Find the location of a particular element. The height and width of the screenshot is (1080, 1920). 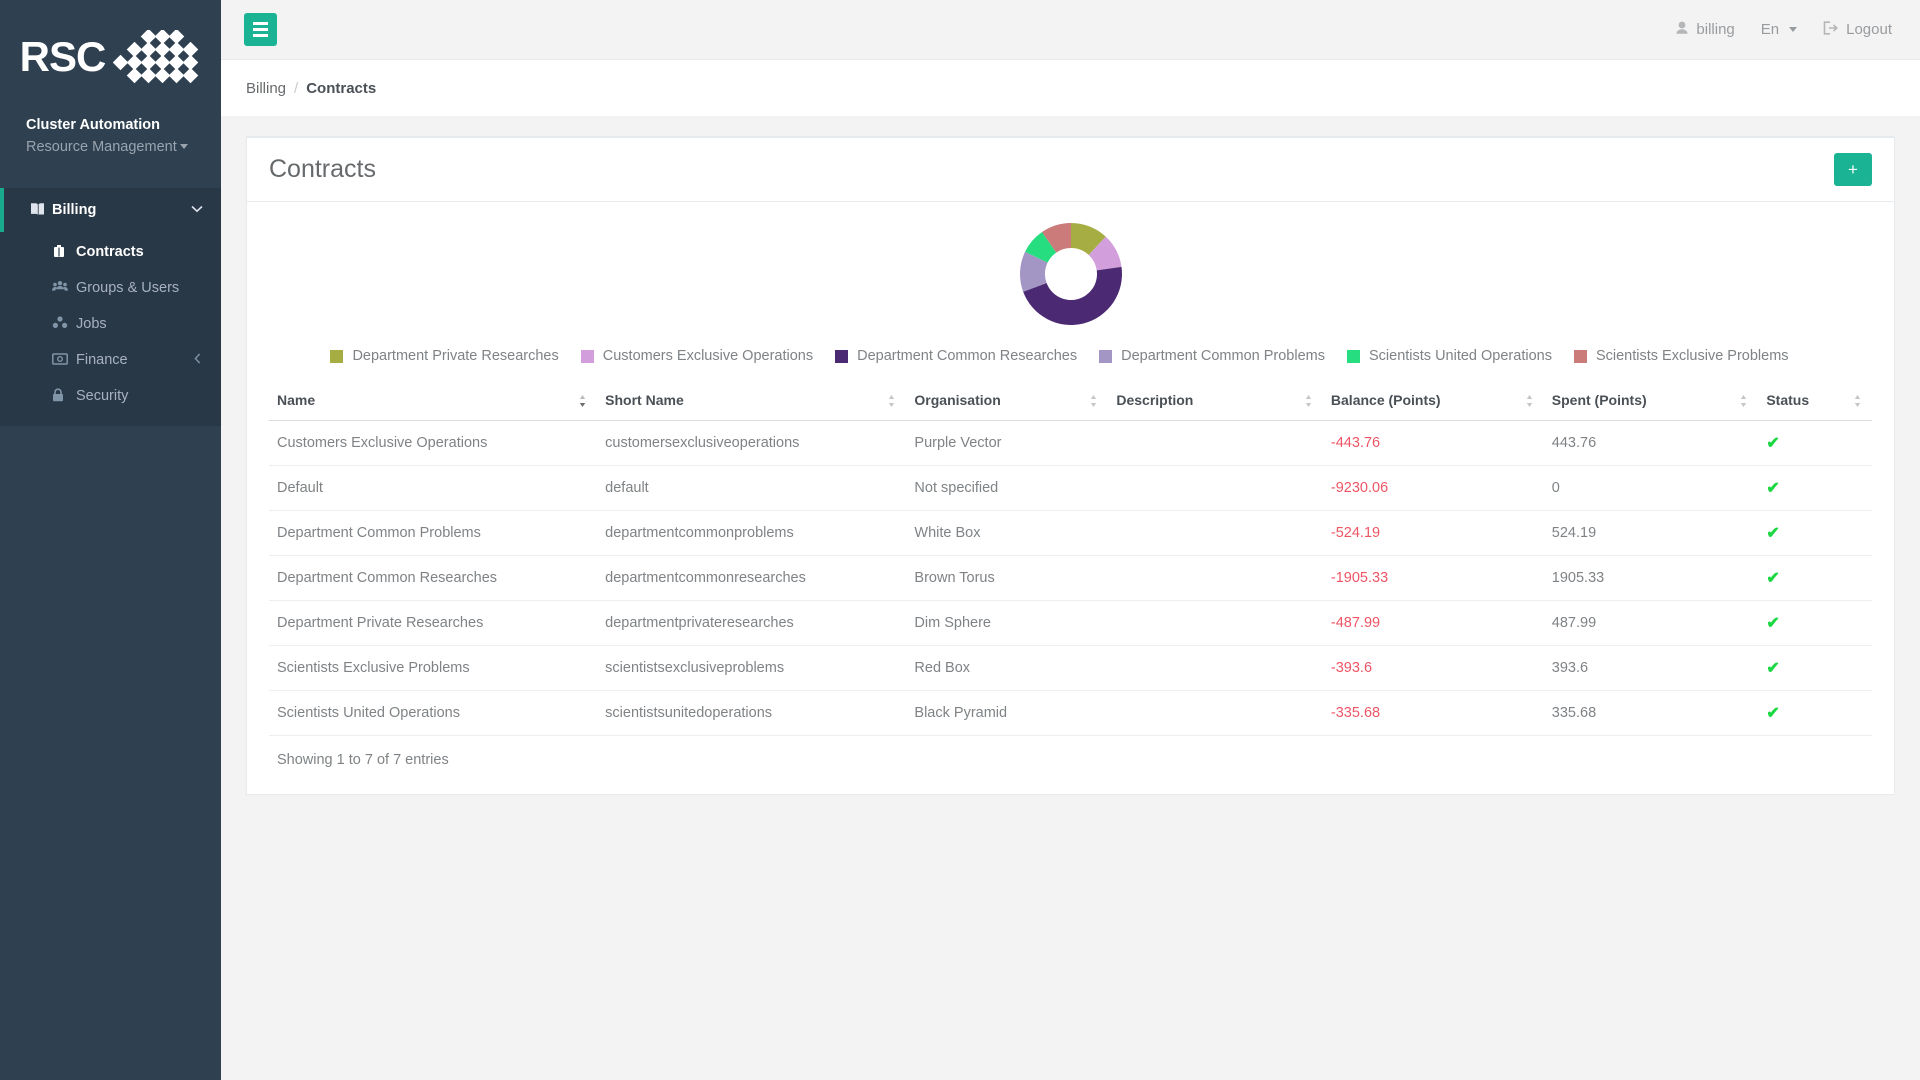

add-contract-button: + is located at coordinates (1853, 169).